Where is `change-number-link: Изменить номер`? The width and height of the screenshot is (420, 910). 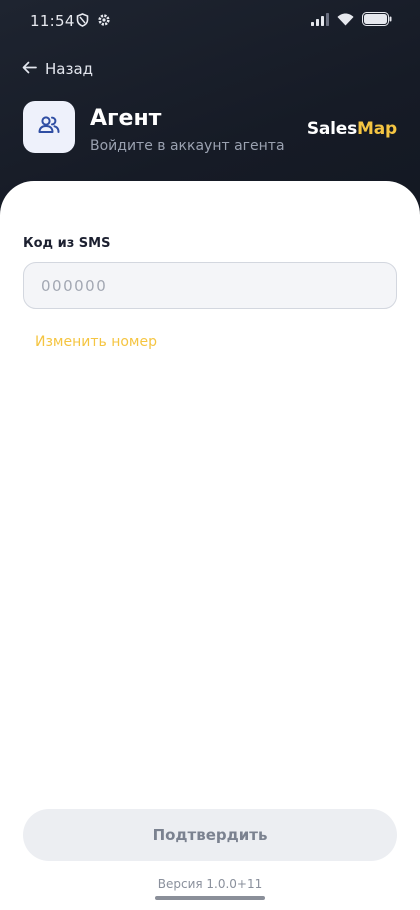 change-number-link: Изменить номер is located at coordinates (96, 342).